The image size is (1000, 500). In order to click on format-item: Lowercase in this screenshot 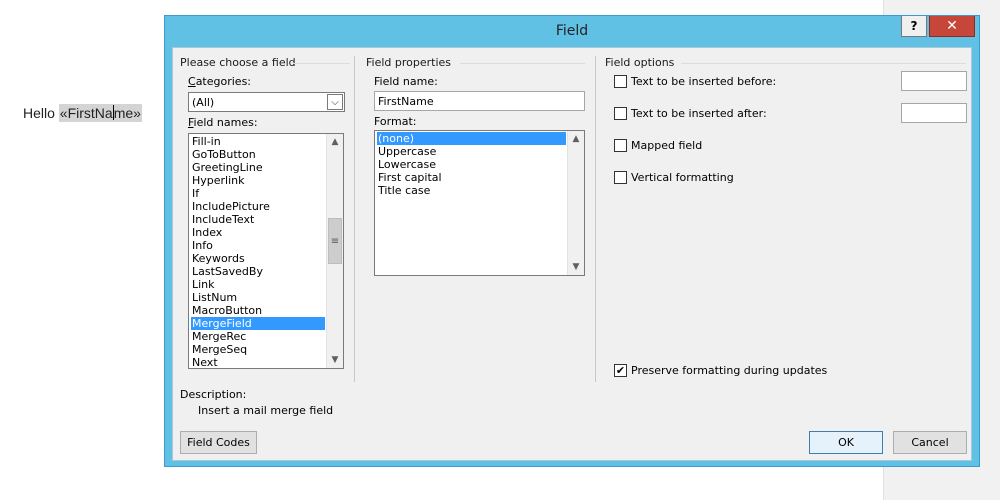, I will do `click(471, 164)`.